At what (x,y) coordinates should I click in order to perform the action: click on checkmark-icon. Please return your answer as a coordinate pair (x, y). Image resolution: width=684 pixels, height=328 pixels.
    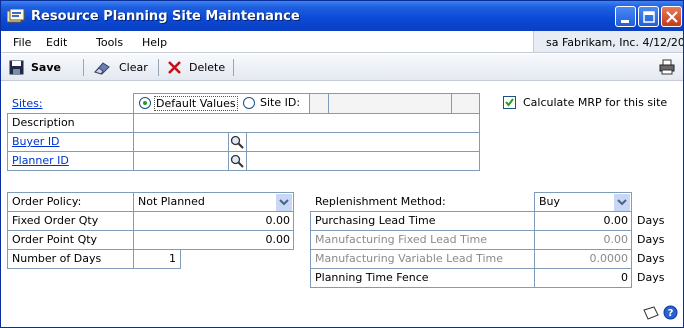
    Looking at the image, I should click on (509, 102).